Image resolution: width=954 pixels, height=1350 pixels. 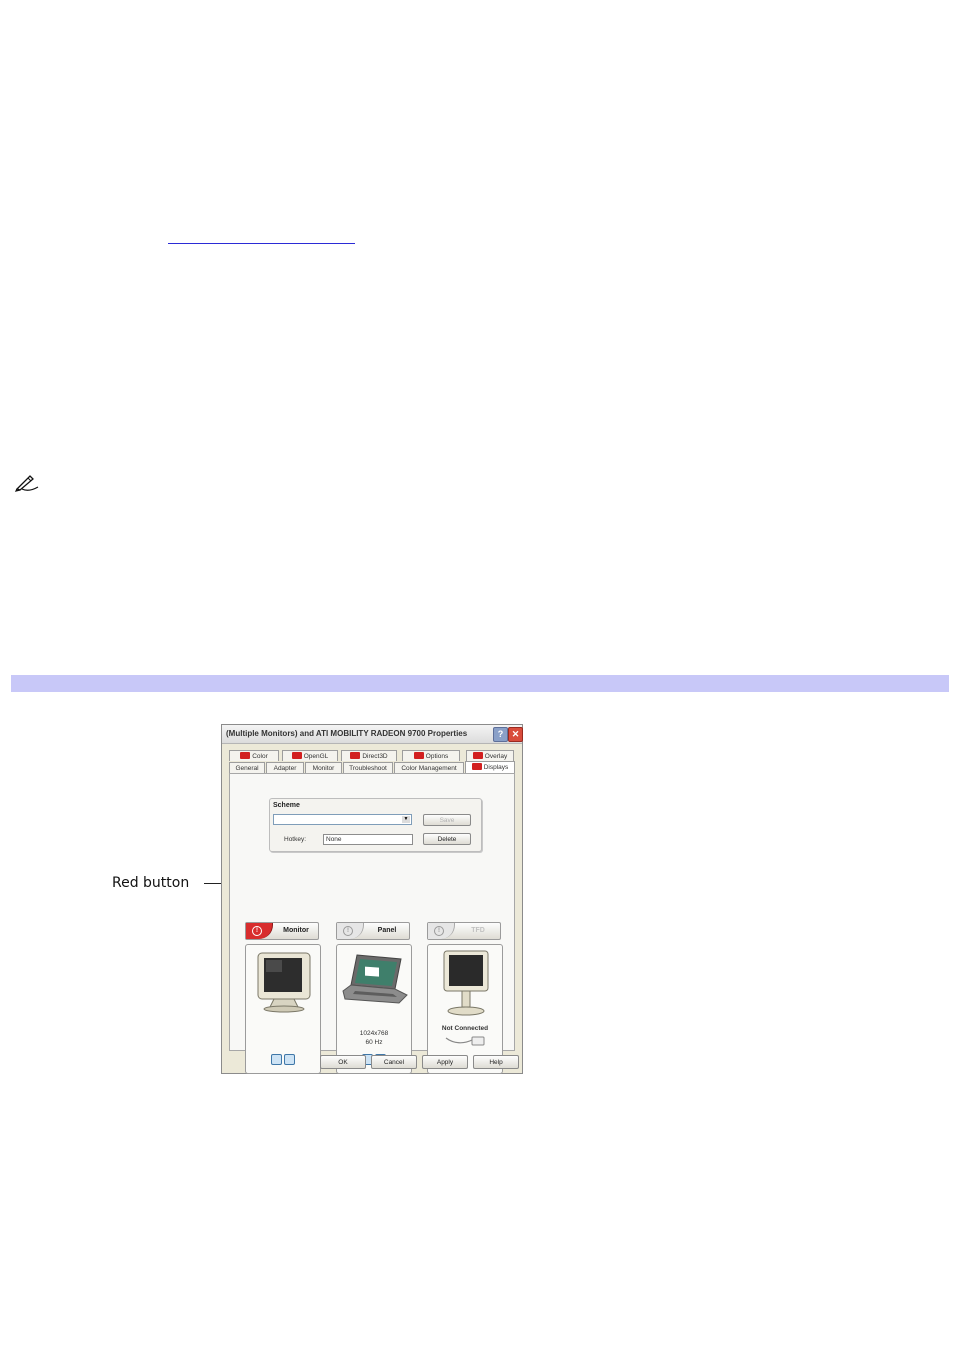 I want to click on save-button: Save, so click(x=447, y=820).